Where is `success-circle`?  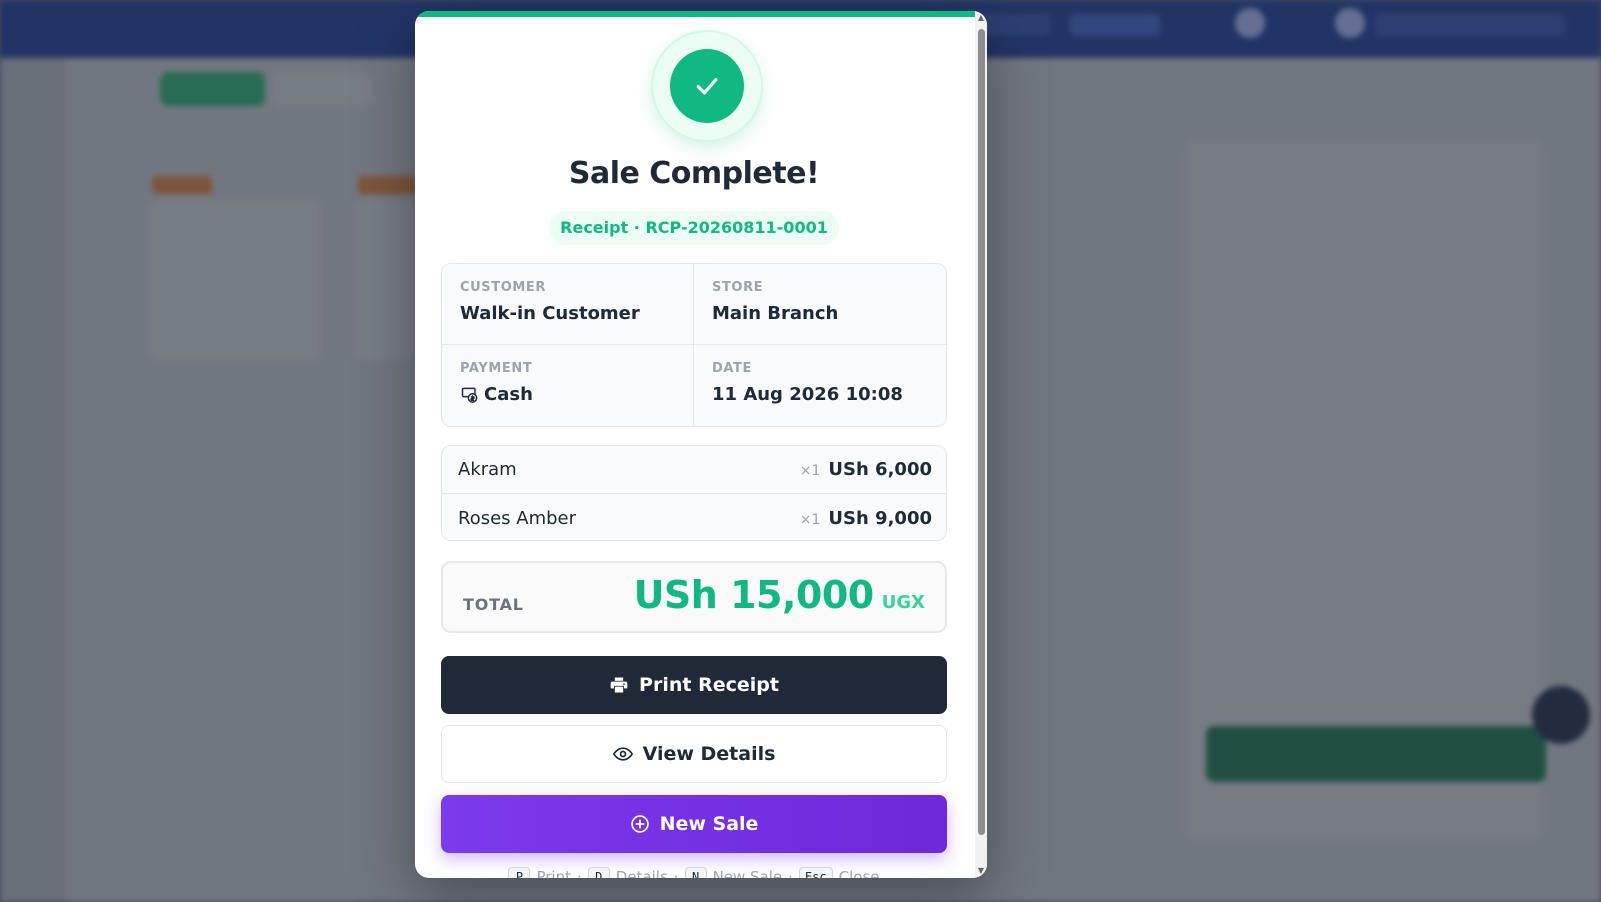
success-circle is located at coordinates (707, 86).